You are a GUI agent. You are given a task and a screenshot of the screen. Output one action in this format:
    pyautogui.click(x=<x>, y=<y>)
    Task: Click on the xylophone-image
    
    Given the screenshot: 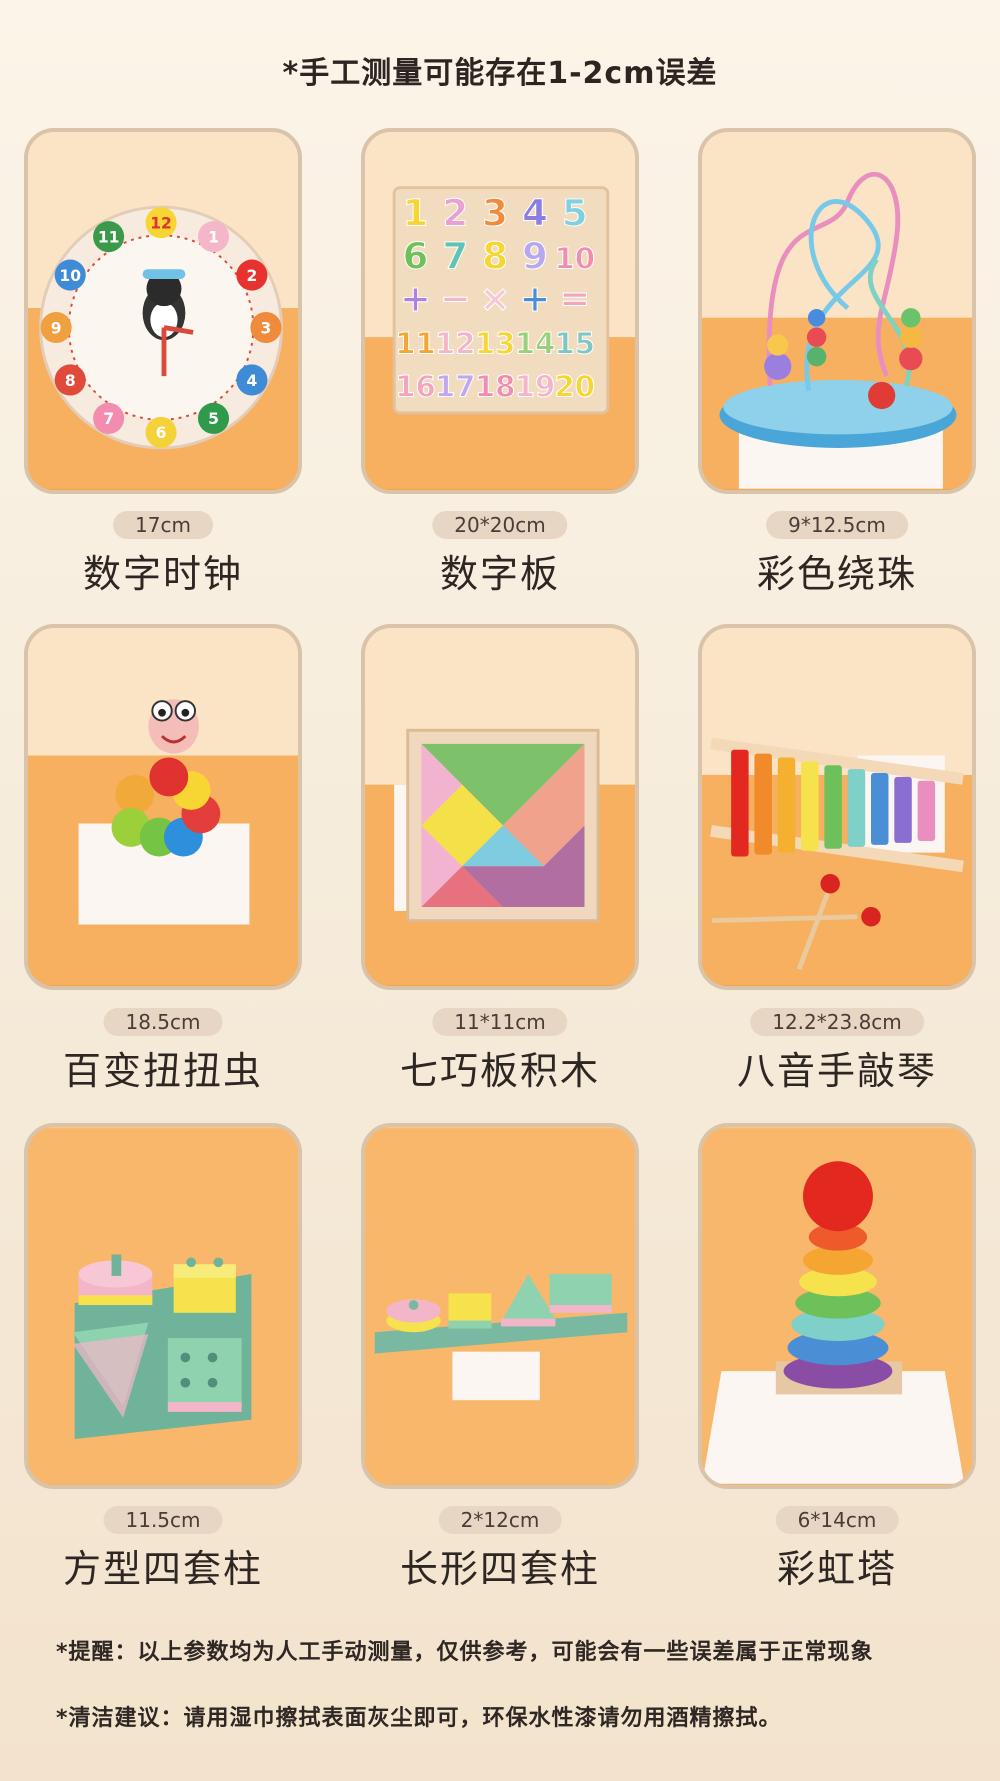 What is the action you would take?
    pyautogui.click(x=837, y=807)
    